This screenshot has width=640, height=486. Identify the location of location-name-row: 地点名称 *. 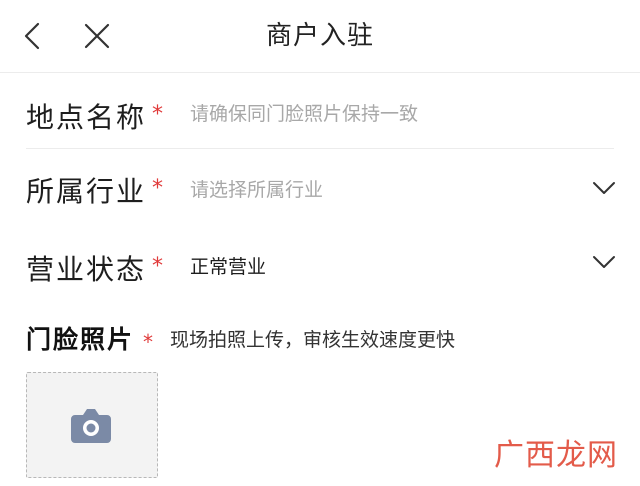
(320, 120).